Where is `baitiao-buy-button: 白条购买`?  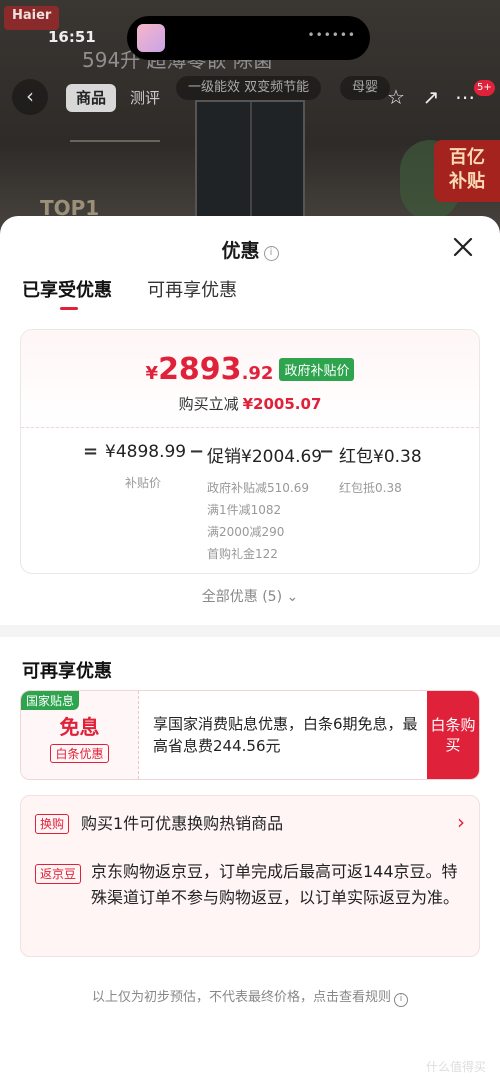
baitiao-buy-button: 白条购买 is located at coordinates (453, 735).